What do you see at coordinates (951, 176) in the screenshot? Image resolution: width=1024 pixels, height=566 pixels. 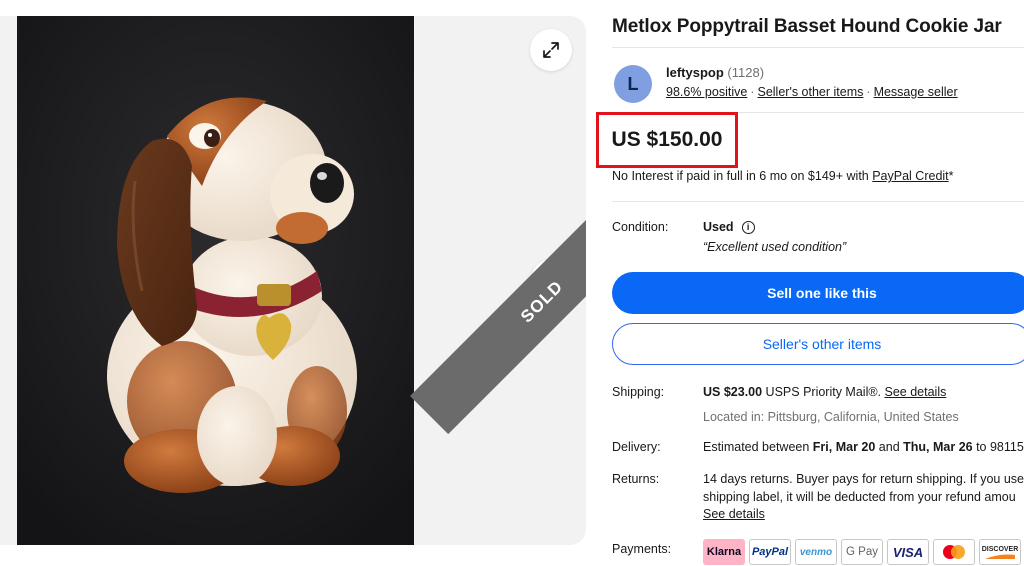 I see `financing-asterisk: *` at bounding box center [951, 176].